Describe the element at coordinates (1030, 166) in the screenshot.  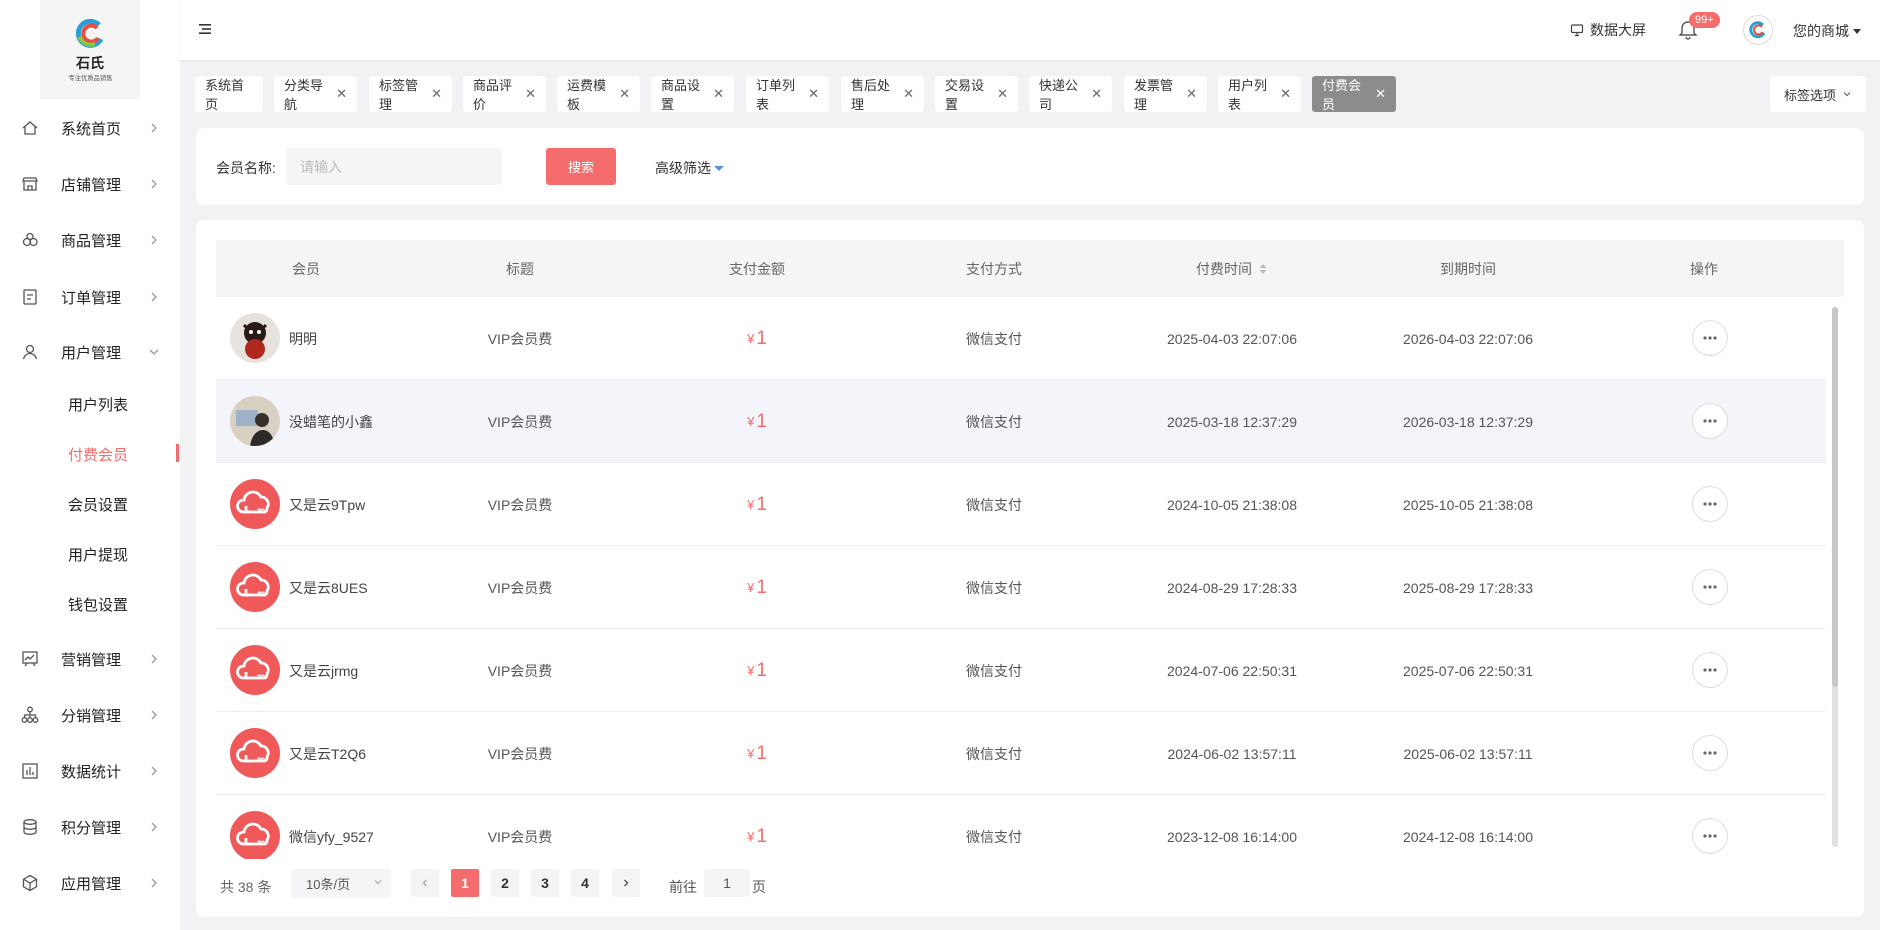
I see `filter-card: 会员名称: 搜索 高级筛选` at that location.